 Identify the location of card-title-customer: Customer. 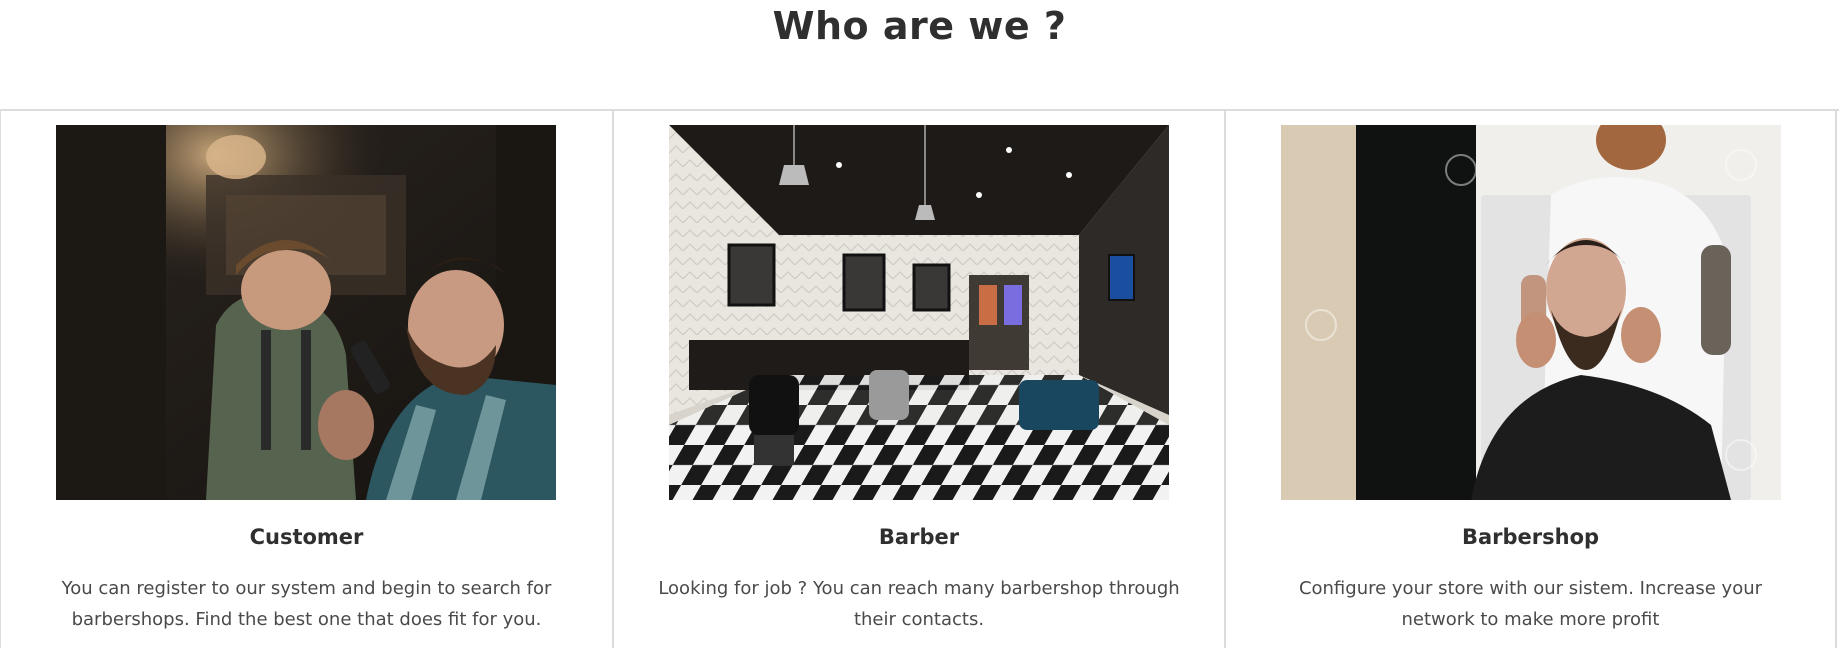
(306, 537).